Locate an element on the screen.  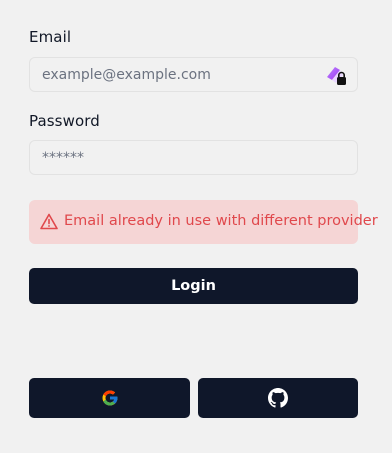
email-field-wrapper is located at coordinates (193, 74).